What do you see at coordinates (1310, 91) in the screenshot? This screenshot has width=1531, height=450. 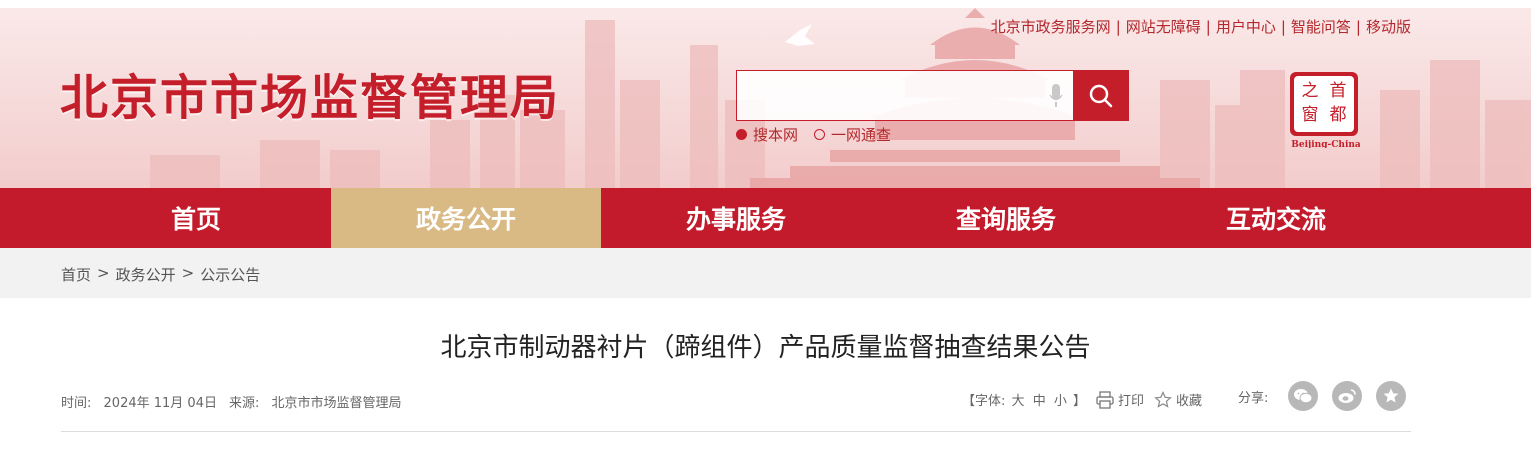 I see `logo-char-3: 之` at bounding box center [1310, 91].